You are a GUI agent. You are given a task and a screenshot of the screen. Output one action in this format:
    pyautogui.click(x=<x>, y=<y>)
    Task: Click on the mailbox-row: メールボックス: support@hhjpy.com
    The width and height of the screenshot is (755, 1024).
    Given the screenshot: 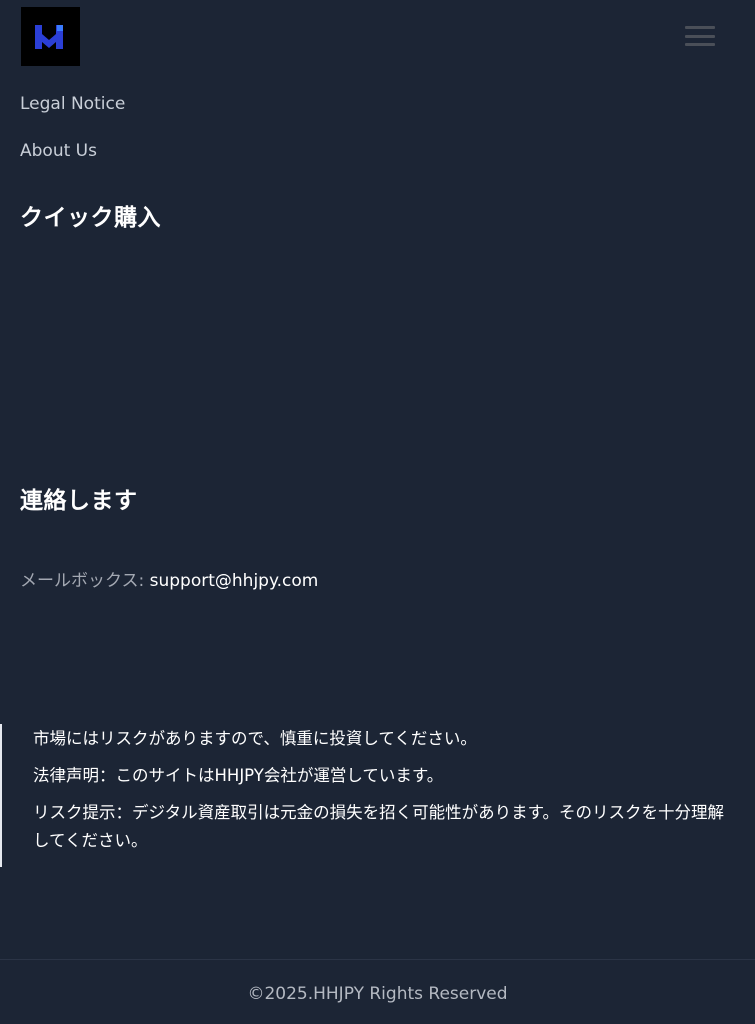 What is the action you would take?
    pyautogui.click(x=169, y=578)
    